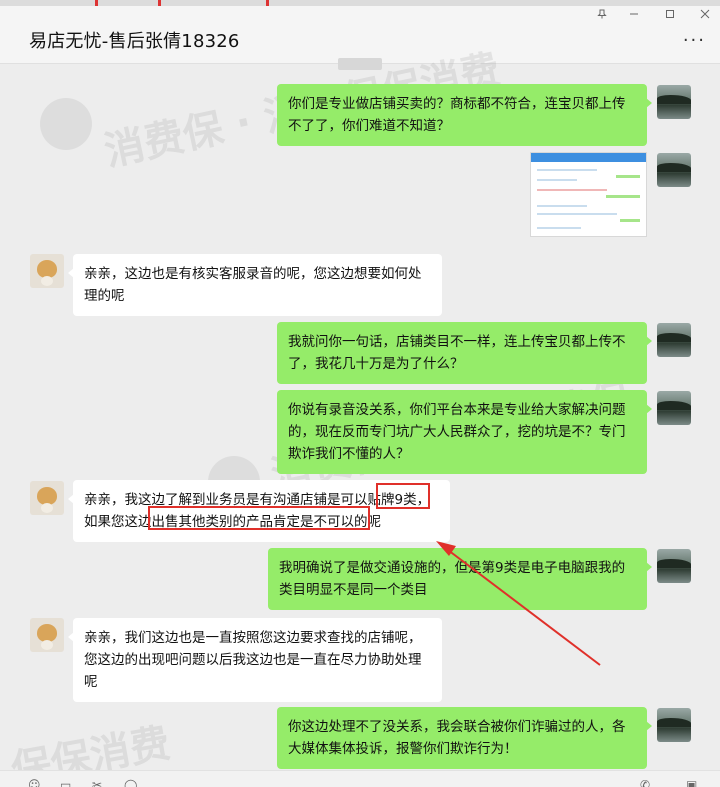 The height and width of the screenshot is (787, 720). I want to click on screenshot-icon: ✂, so click(97, 782).